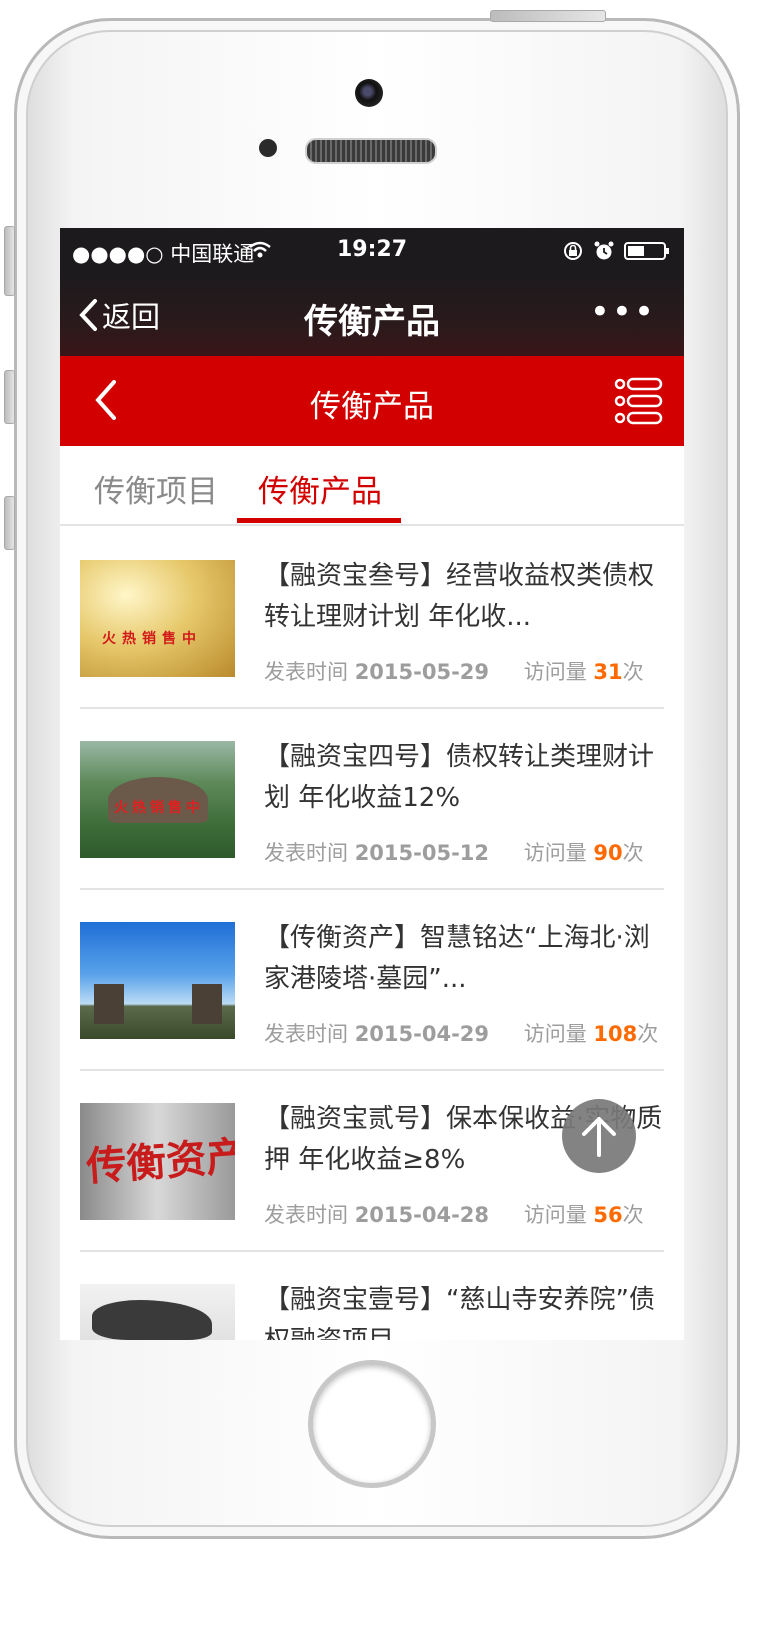 This screenshot has height=1650, width=770. I want to click on site-header: 传衡产品, so click(372, 401).